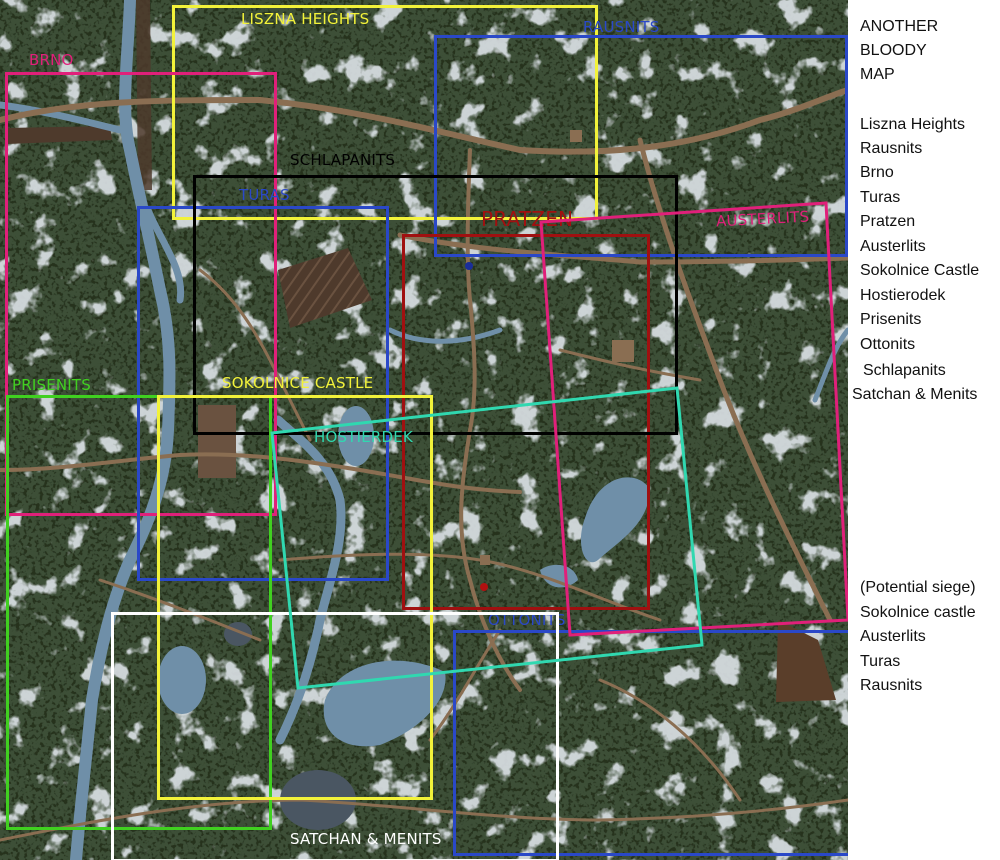  Describe the element at coordinates (903, 295) in the screenshot. I see `legend-map-name: Hostierodek` at that location.